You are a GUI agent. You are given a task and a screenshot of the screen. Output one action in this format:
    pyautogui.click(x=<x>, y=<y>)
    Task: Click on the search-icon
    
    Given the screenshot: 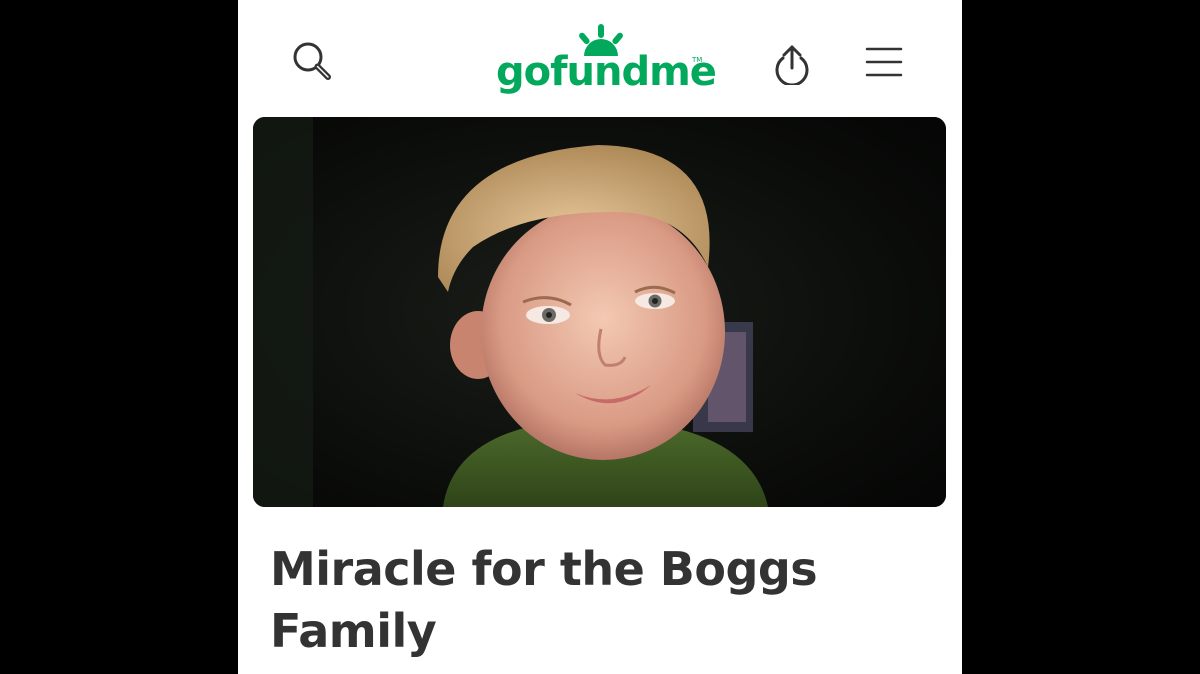 What is the action you would take?
    pyautogui.click(x=312, y=61)
    